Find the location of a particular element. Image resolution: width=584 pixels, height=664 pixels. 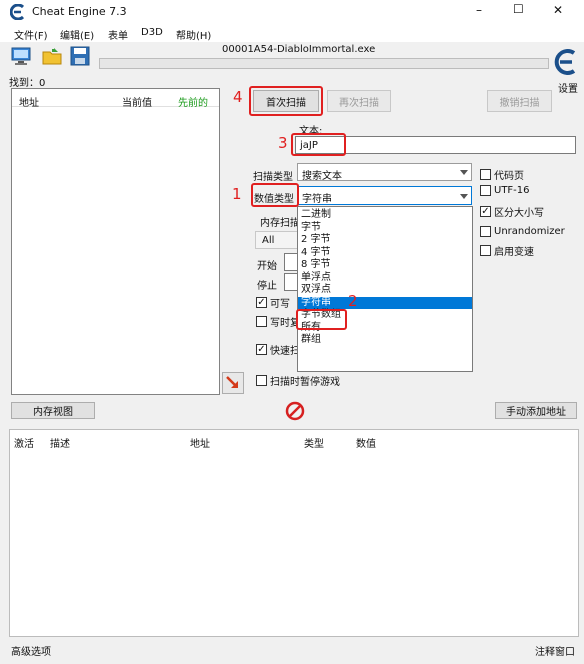

comments-window-link: 注释窗口 is located at coordinates (555, 650).